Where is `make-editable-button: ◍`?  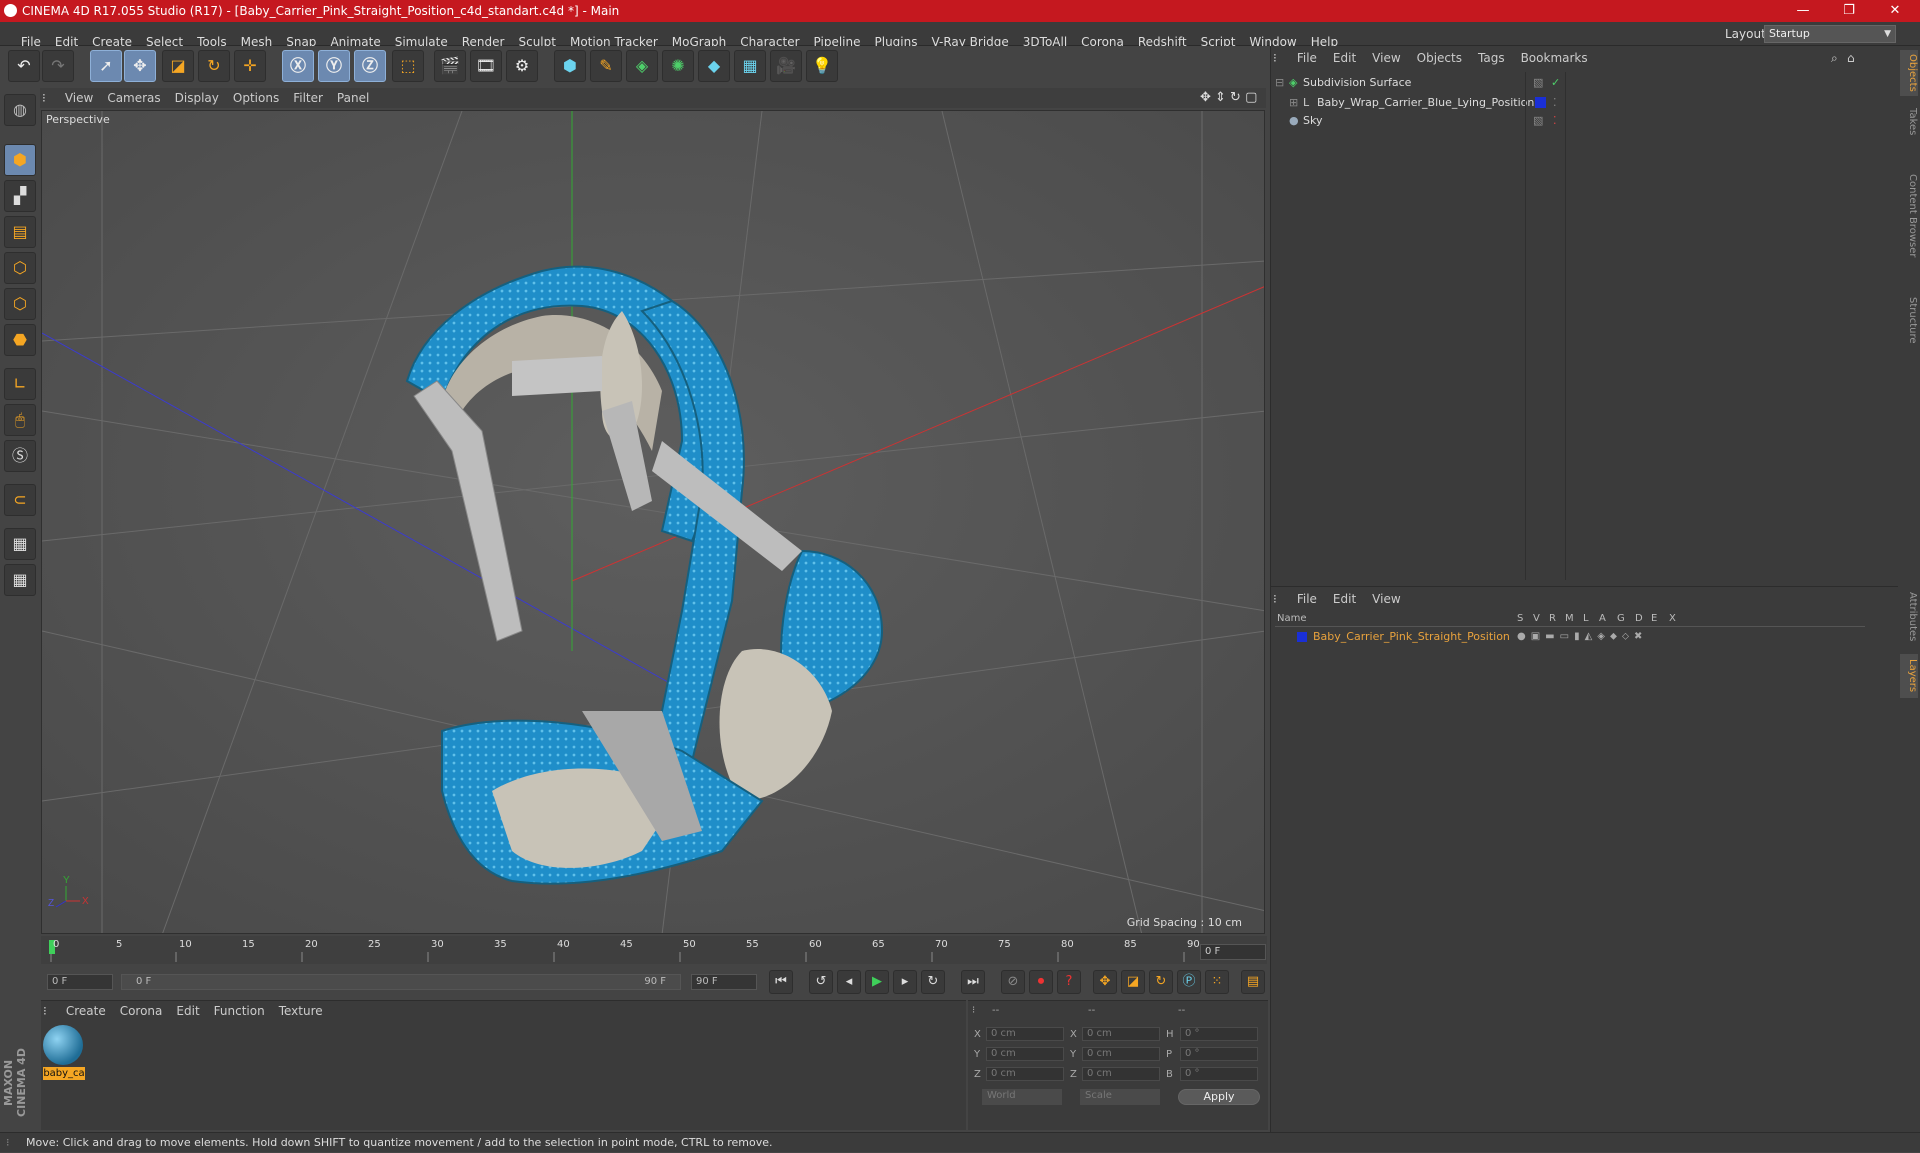 make-editable-button: ◍ is located at coordinates (20, 110).